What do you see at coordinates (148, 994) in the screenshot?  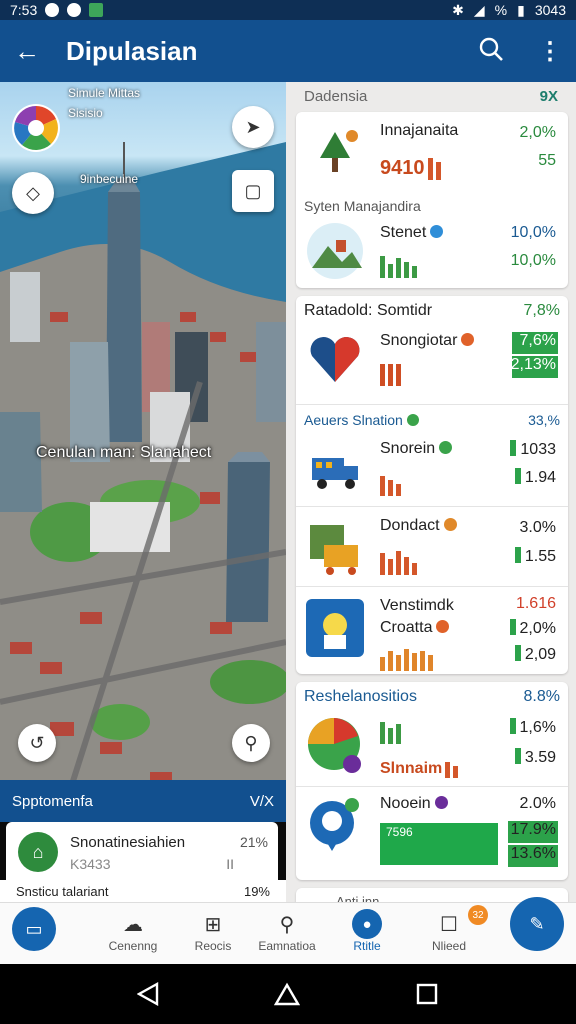 I see `back-triangle-icon` at bounding box center [148, 994].